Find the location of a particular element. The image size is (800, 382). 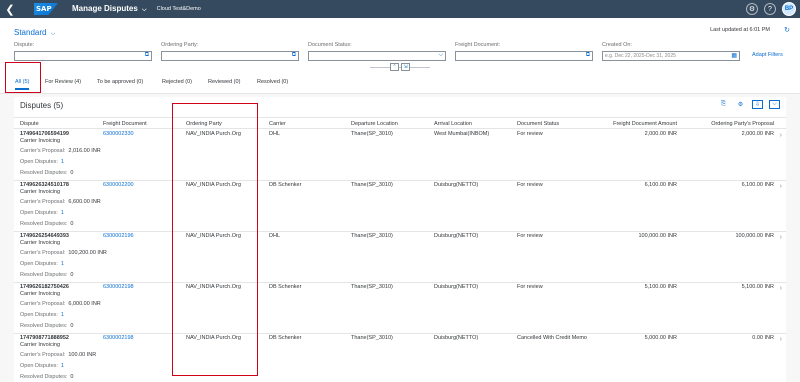

pin-header-button: ⇲ is located at coordinates (405, 67).